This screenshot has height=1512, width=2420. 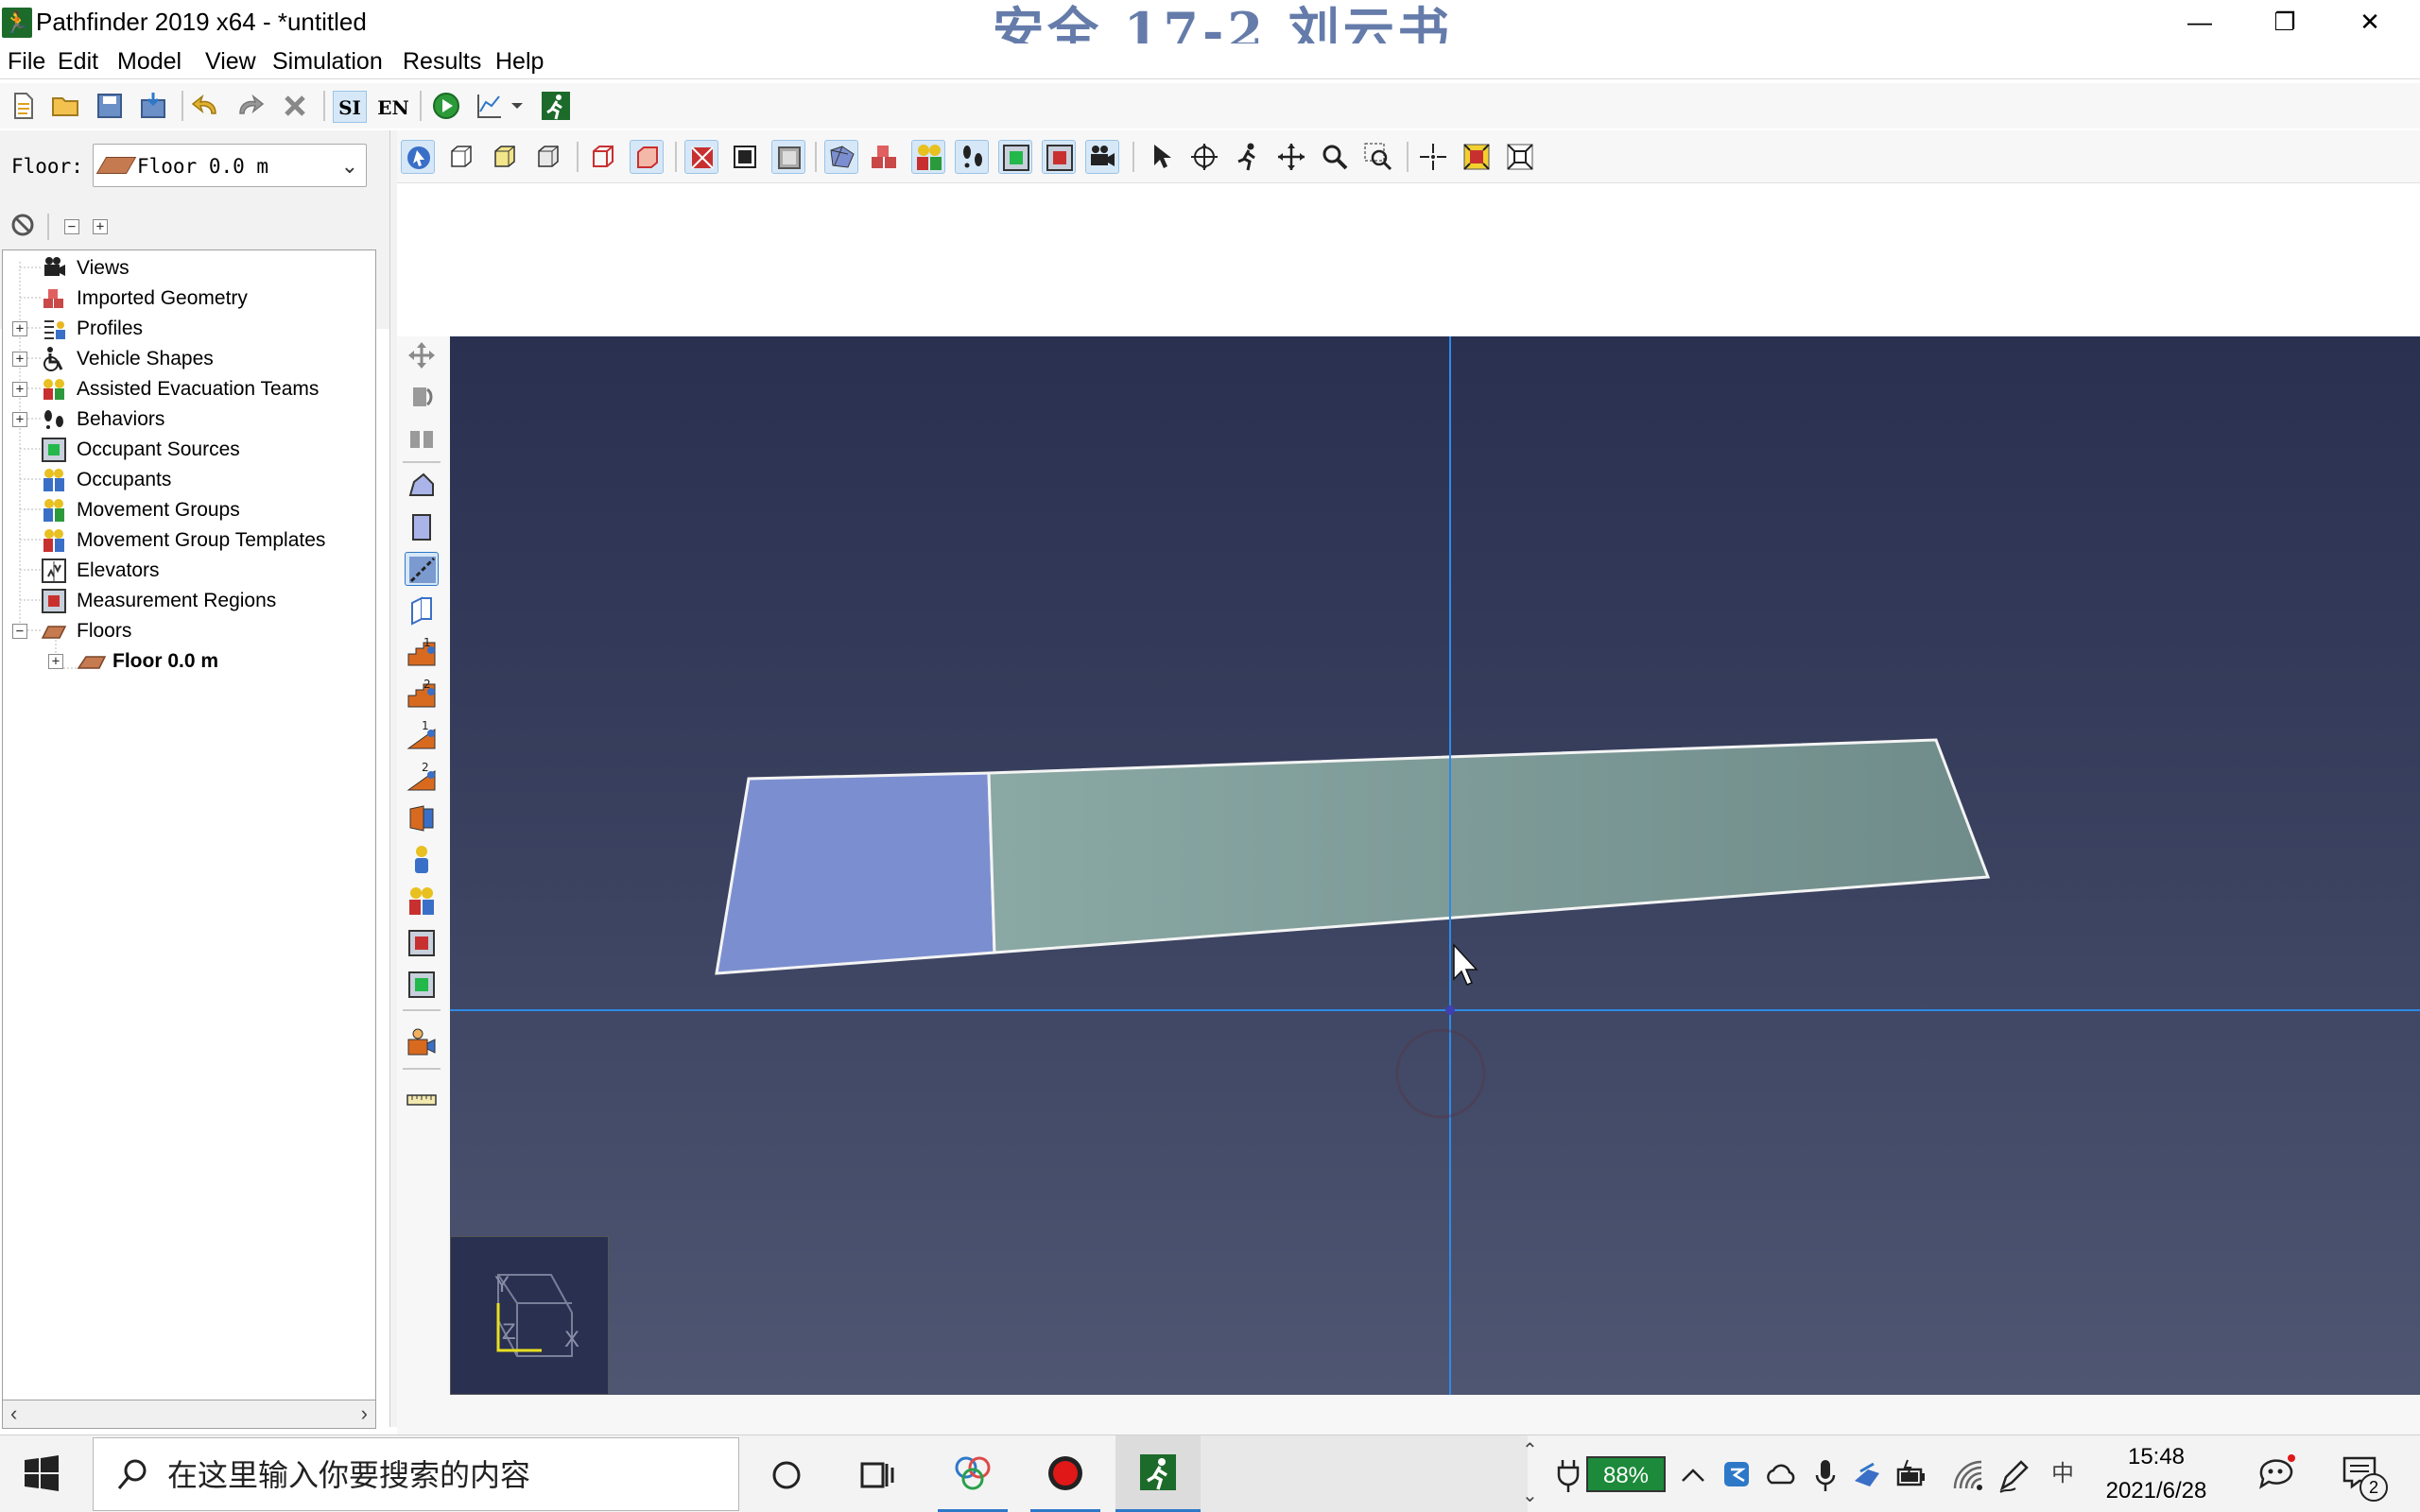 I want to click on measure-tool-icon, so click(x=422, y=1100).